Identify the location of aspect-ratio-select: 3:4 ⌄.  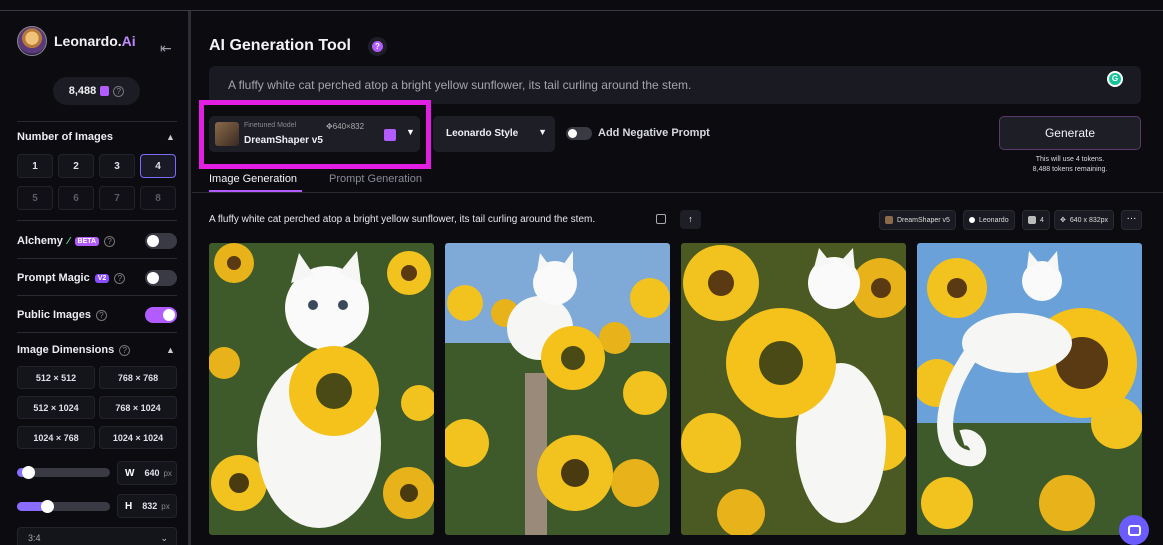
(97, 536).